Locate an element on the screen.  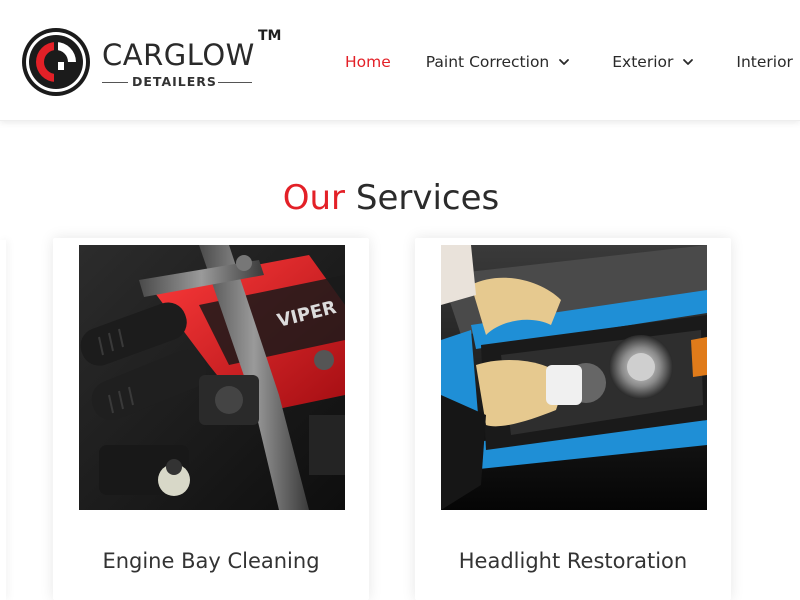
headlight-restoration-photo is located at coordinates (574, 377).